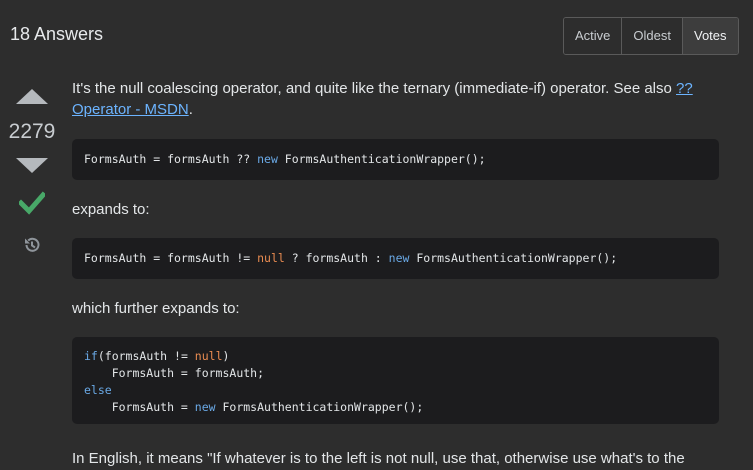  Describe the element at coordinates (156, 308) in the screenshot. I see `answer-paragraph-3: which further expands to:` at that location.